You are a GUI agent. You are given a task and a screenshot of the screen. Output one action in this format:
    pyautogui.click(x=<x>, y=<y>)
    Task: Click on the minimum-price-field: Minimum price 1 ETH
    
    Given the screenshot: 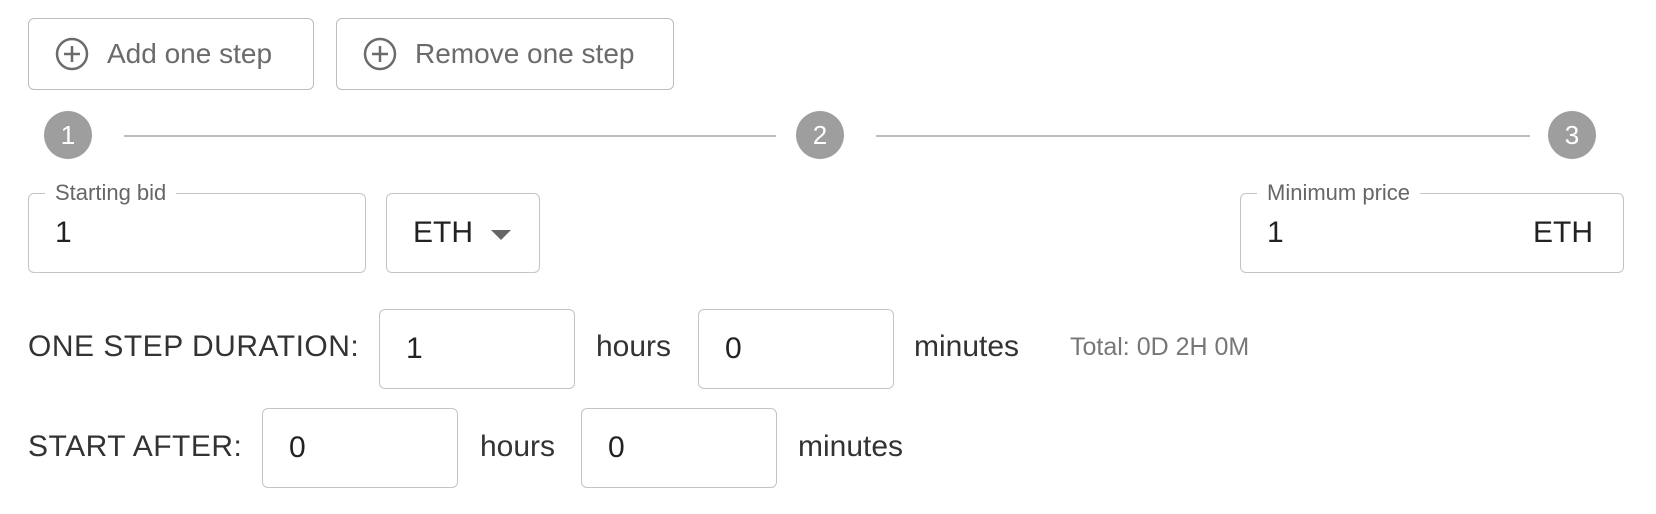 What is the action you would take?
    pyautogui.click(x=1432, y=226)
    